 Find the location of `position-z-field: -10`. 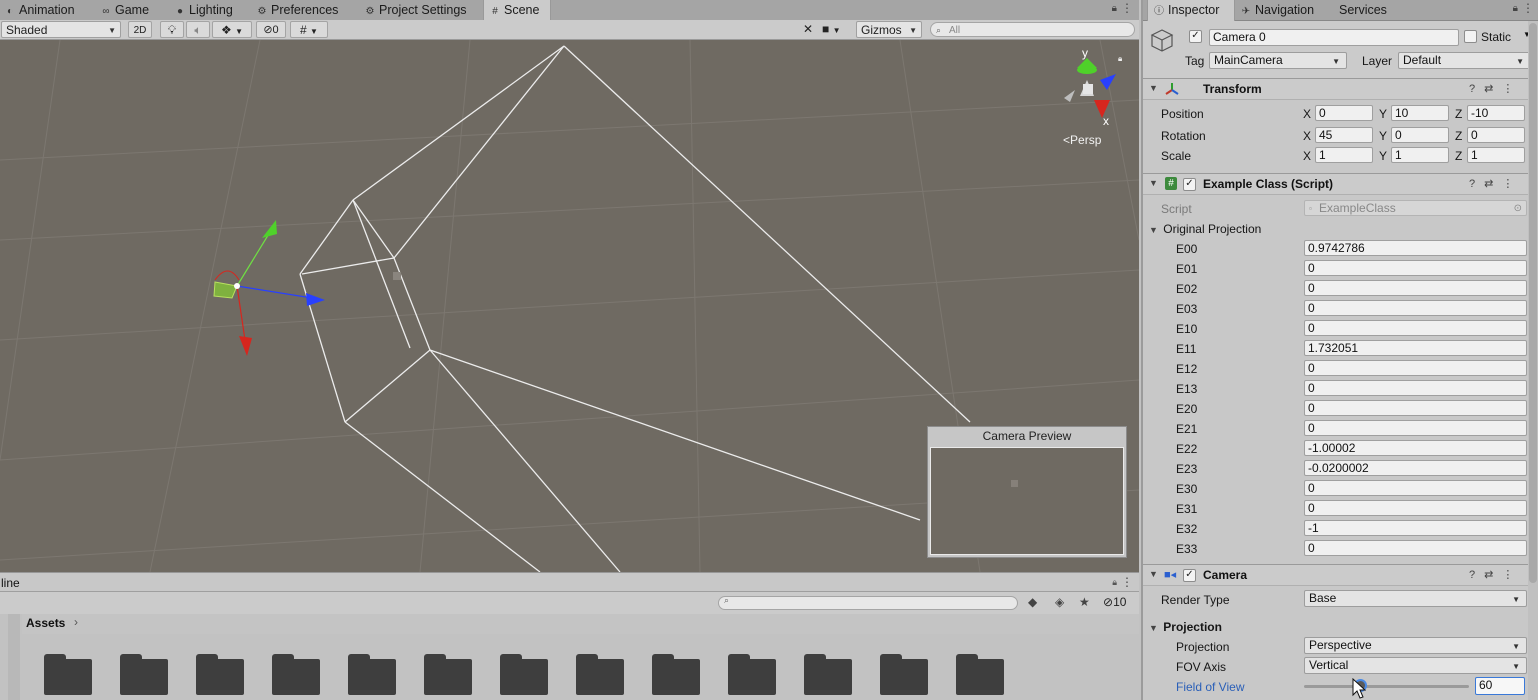

position-z-field: -10 is located at coordinates (1496, 113).